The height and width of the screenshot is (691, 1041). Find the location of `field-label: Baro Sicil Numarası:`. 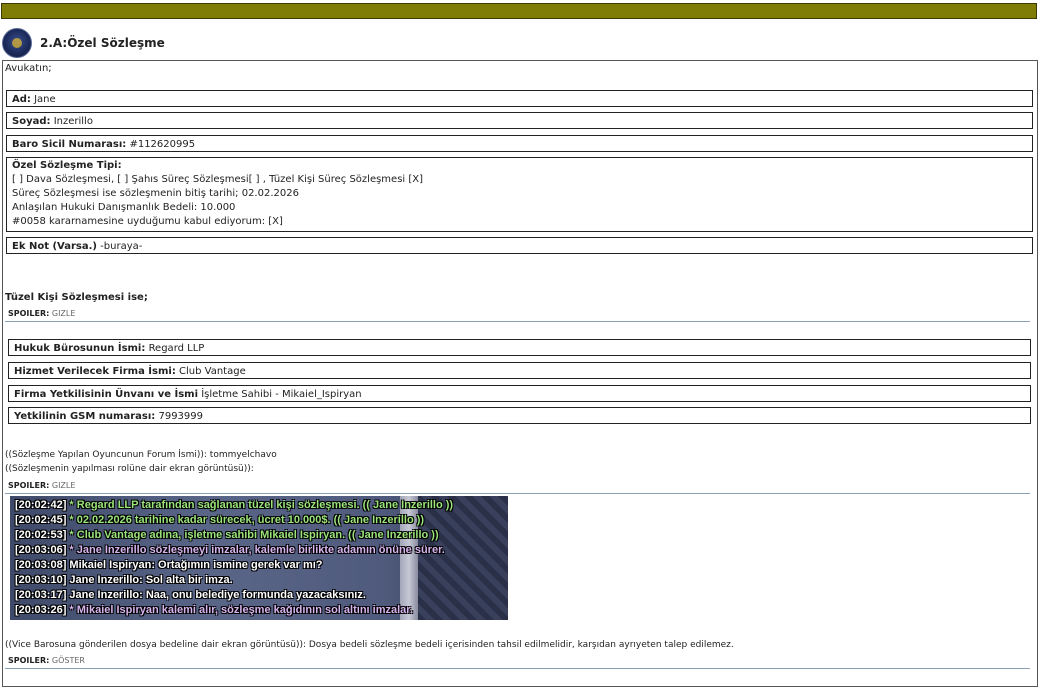

field-label: Baro Sicil Numarası: is located at coordinates (69, 144).